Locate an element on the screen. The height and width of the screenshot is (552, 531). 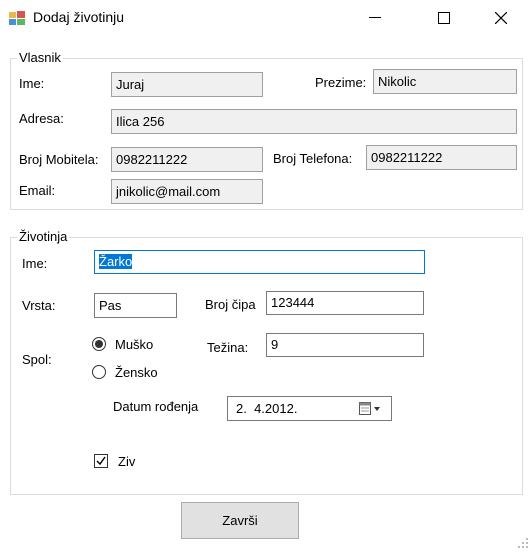
chip-number-label: Broj čipa is located at coordinates (230, 304).